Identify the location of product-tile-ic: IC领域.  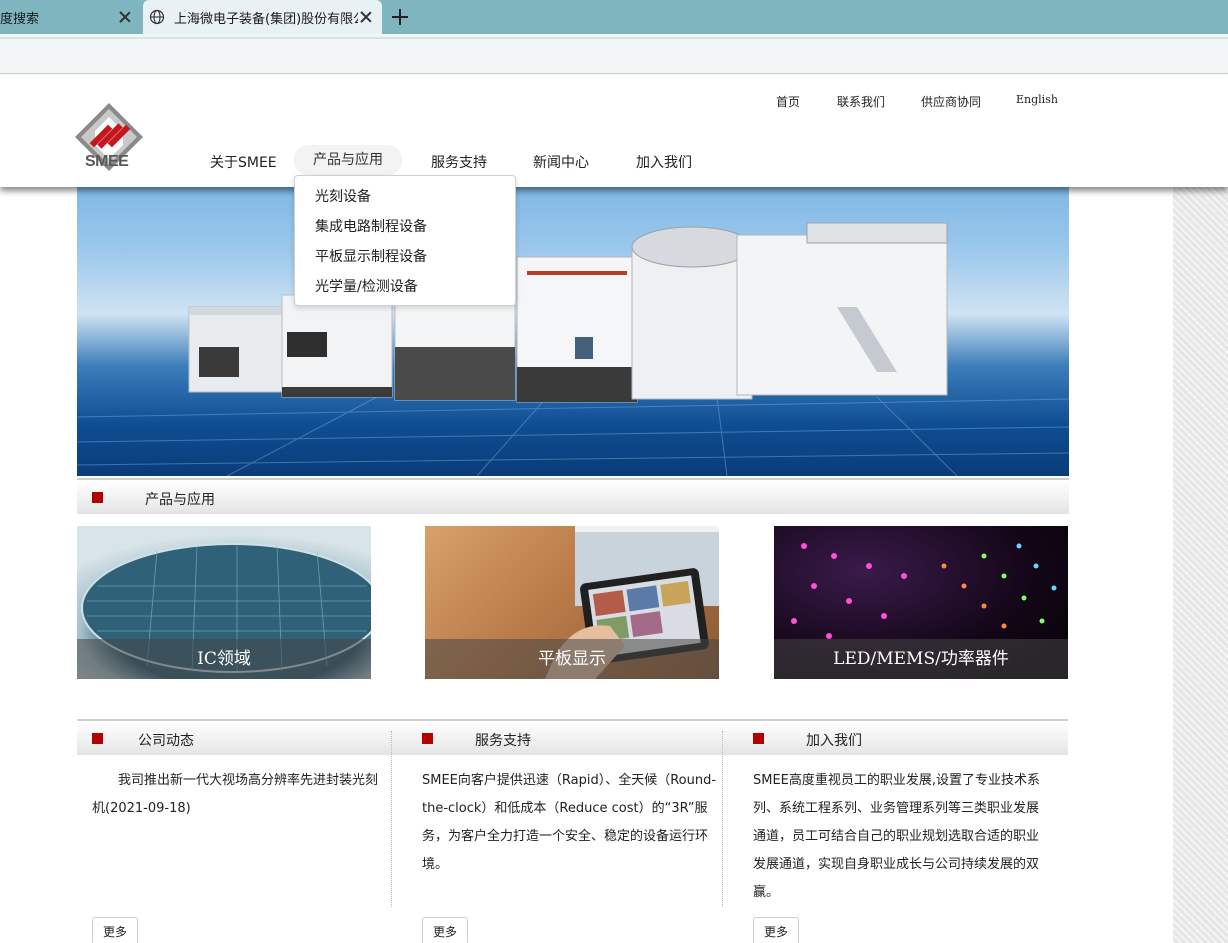
(224, 602).